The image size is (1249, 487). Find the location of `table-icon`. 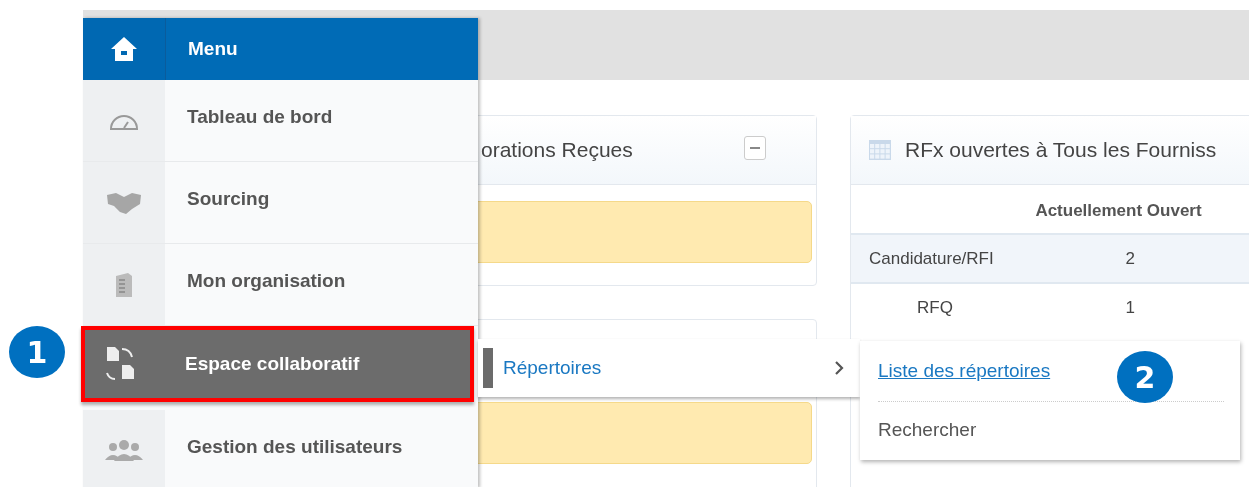

table-icon is located at coordinates (880, 150).